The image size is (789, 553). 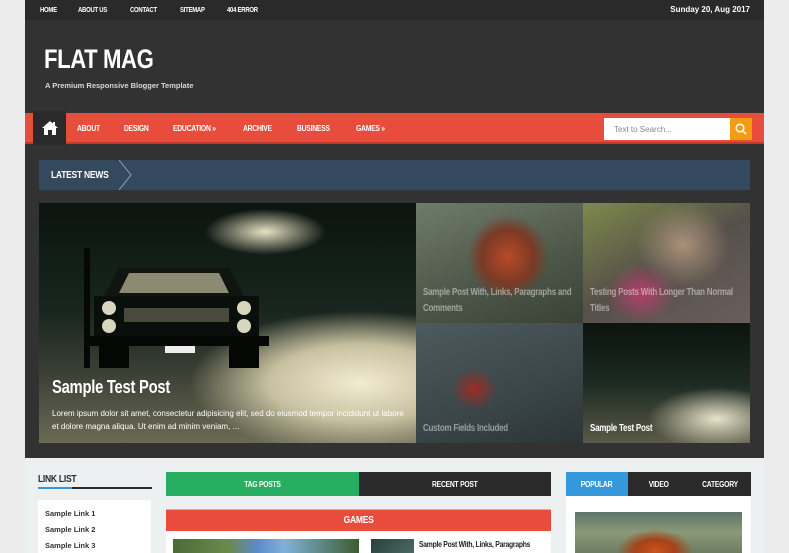 I want to click on top-nav-contact: CONTACT, so click(x=143, y=10).